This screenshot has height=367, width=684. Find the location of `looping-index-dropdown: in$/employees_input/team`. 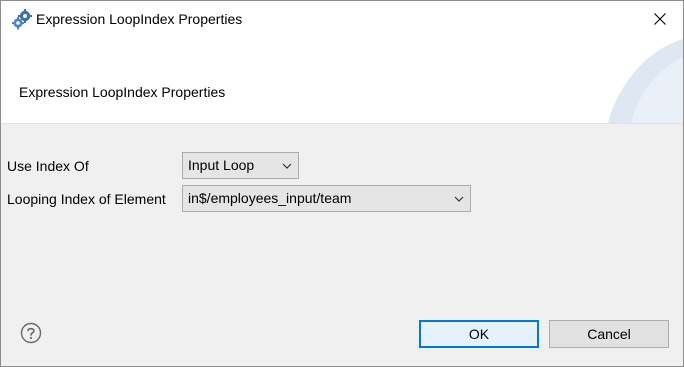

looping-index-dropdown: in$/employees_input/team is located at coordinates (326, 198).